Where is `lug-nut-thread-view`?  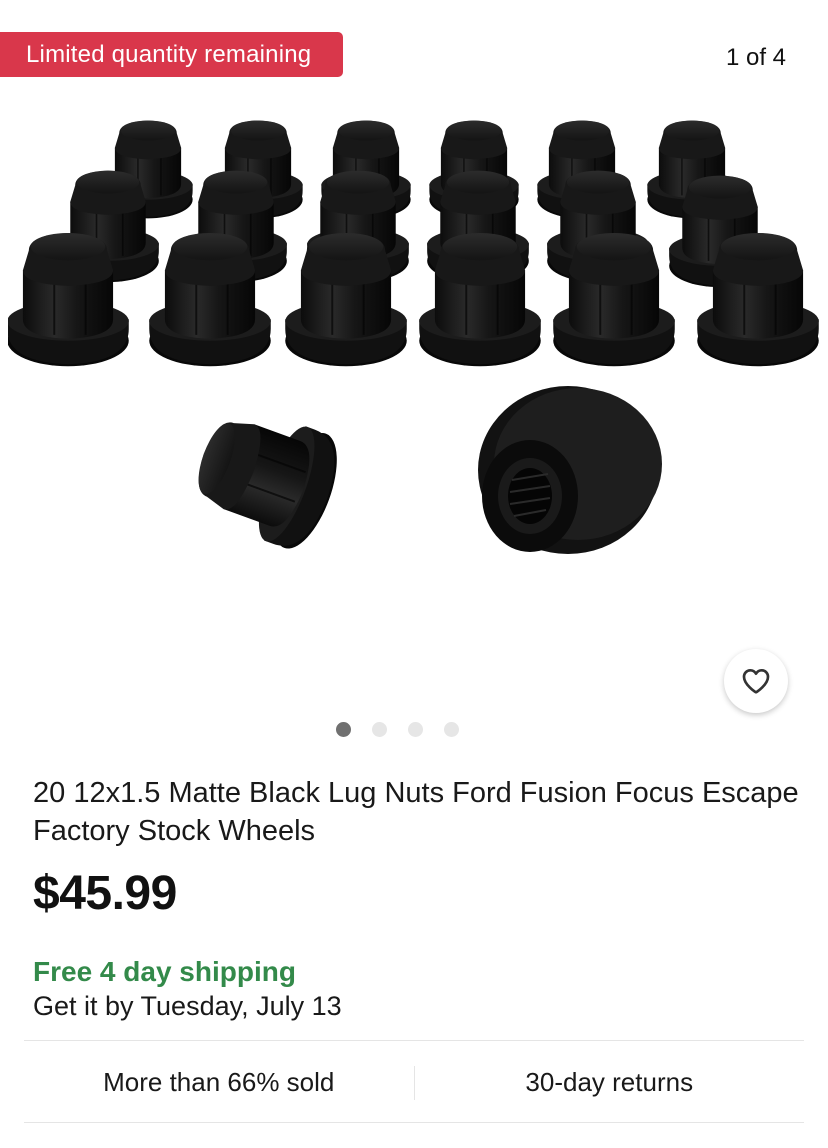 lug-nut-thread-view is located at coordinates (570, 470).